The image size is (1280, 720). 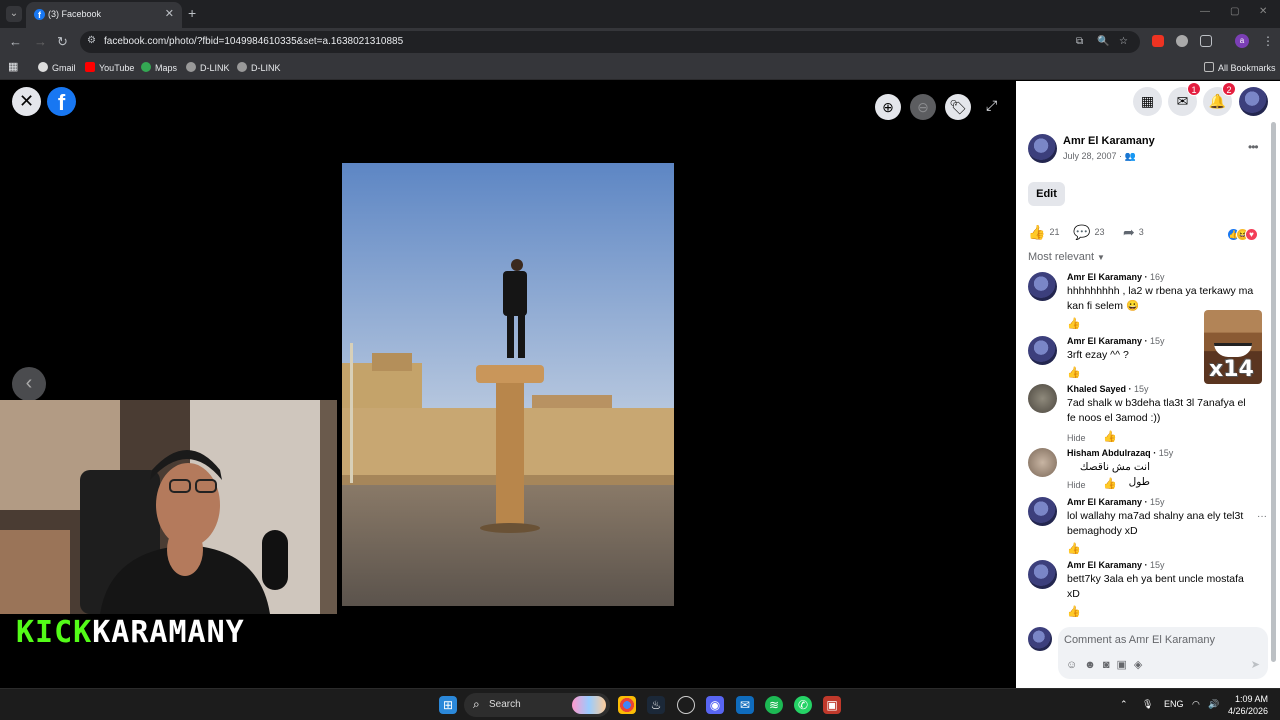 What do you see at coordinates (1147, 704) in the screenshot?
I see `microphone-icon: 🎙` at bounding box center [1147, 704].